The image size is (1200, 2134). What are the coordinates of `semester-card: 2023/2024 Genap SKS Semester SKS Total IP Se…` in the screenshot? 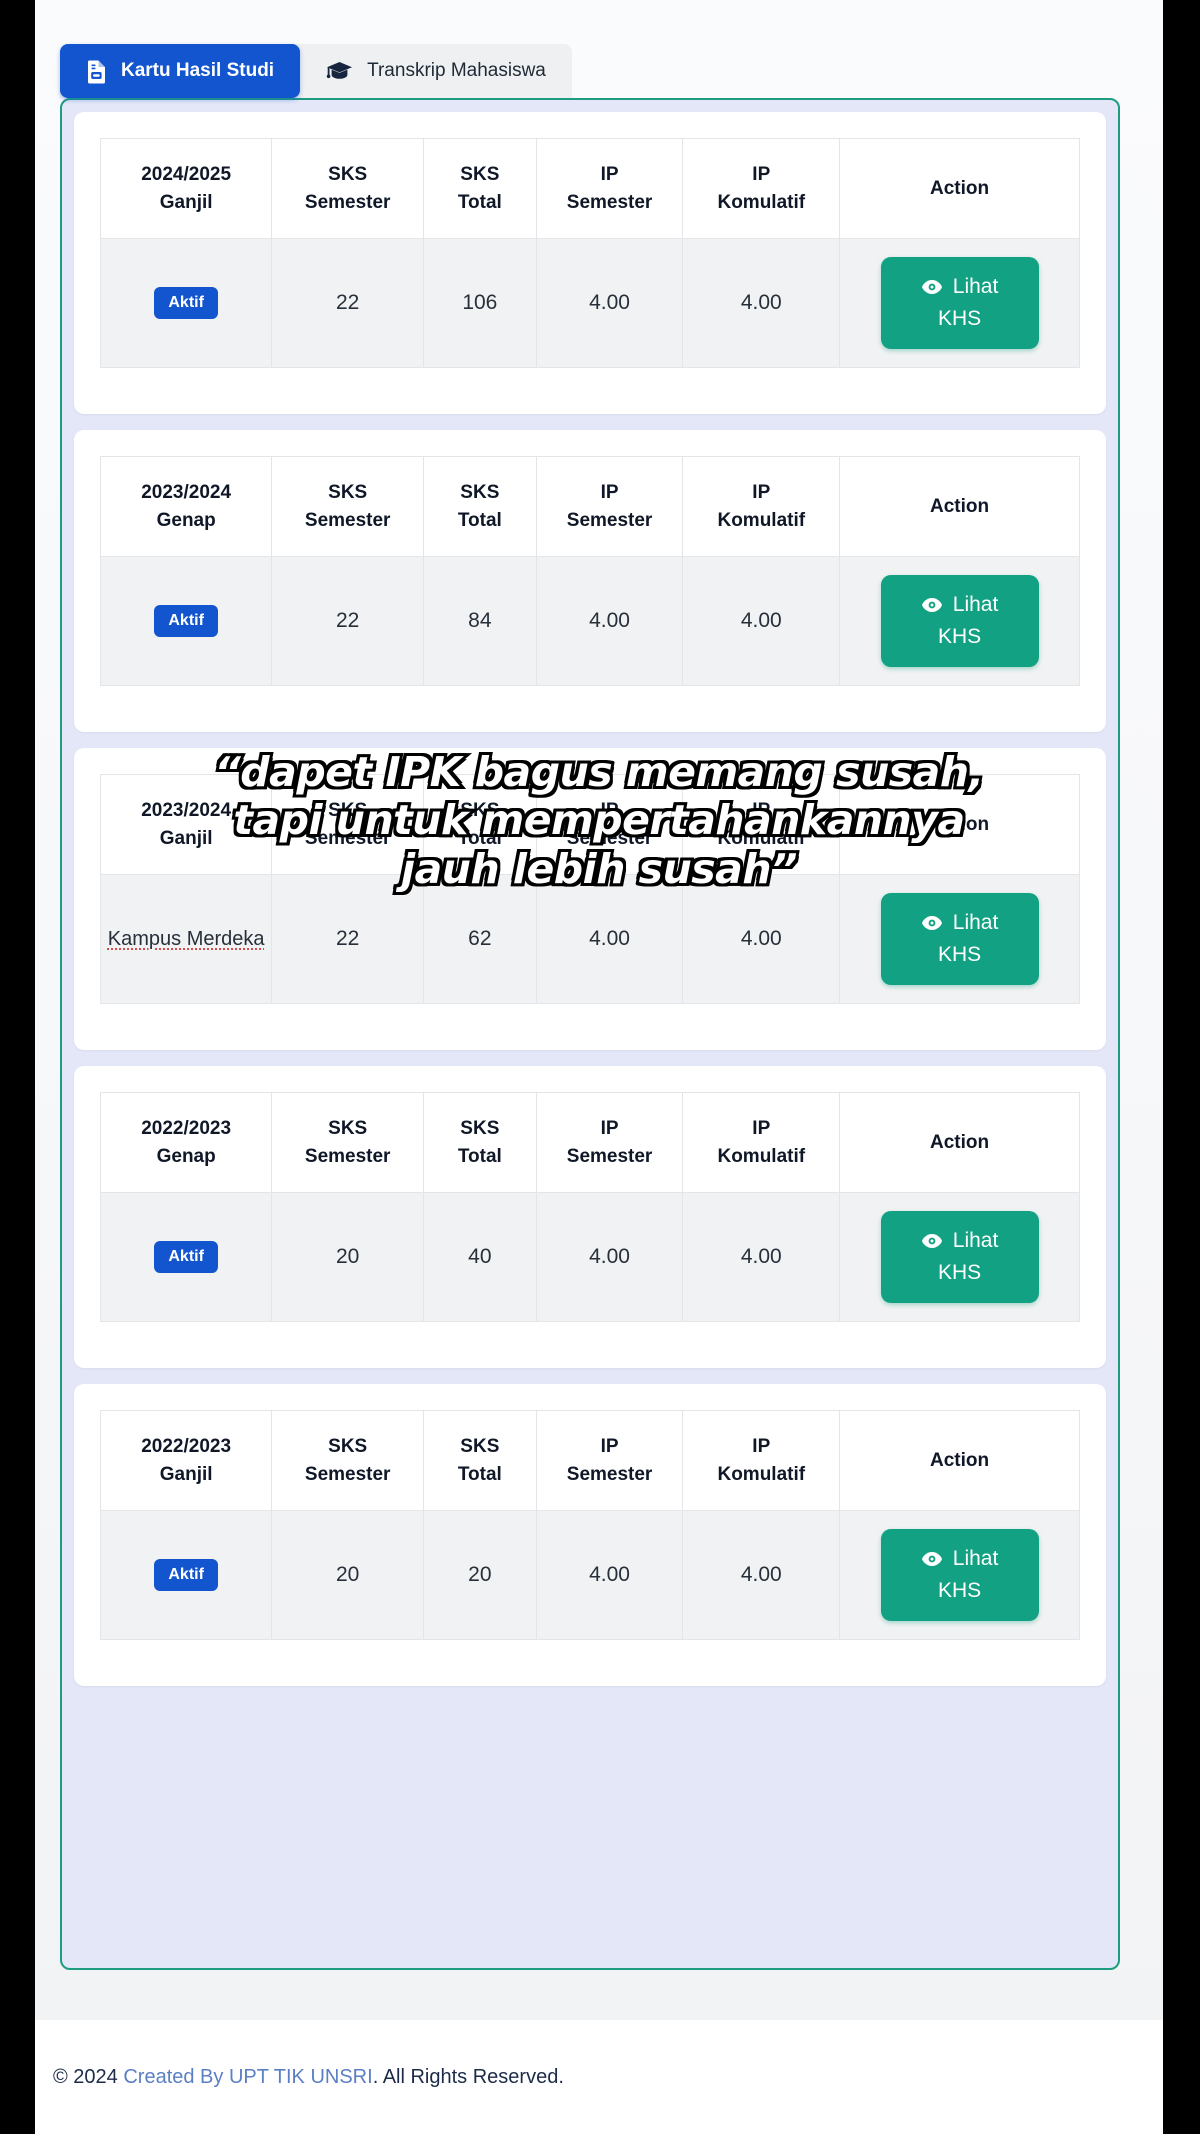 It's located at (590, 581).